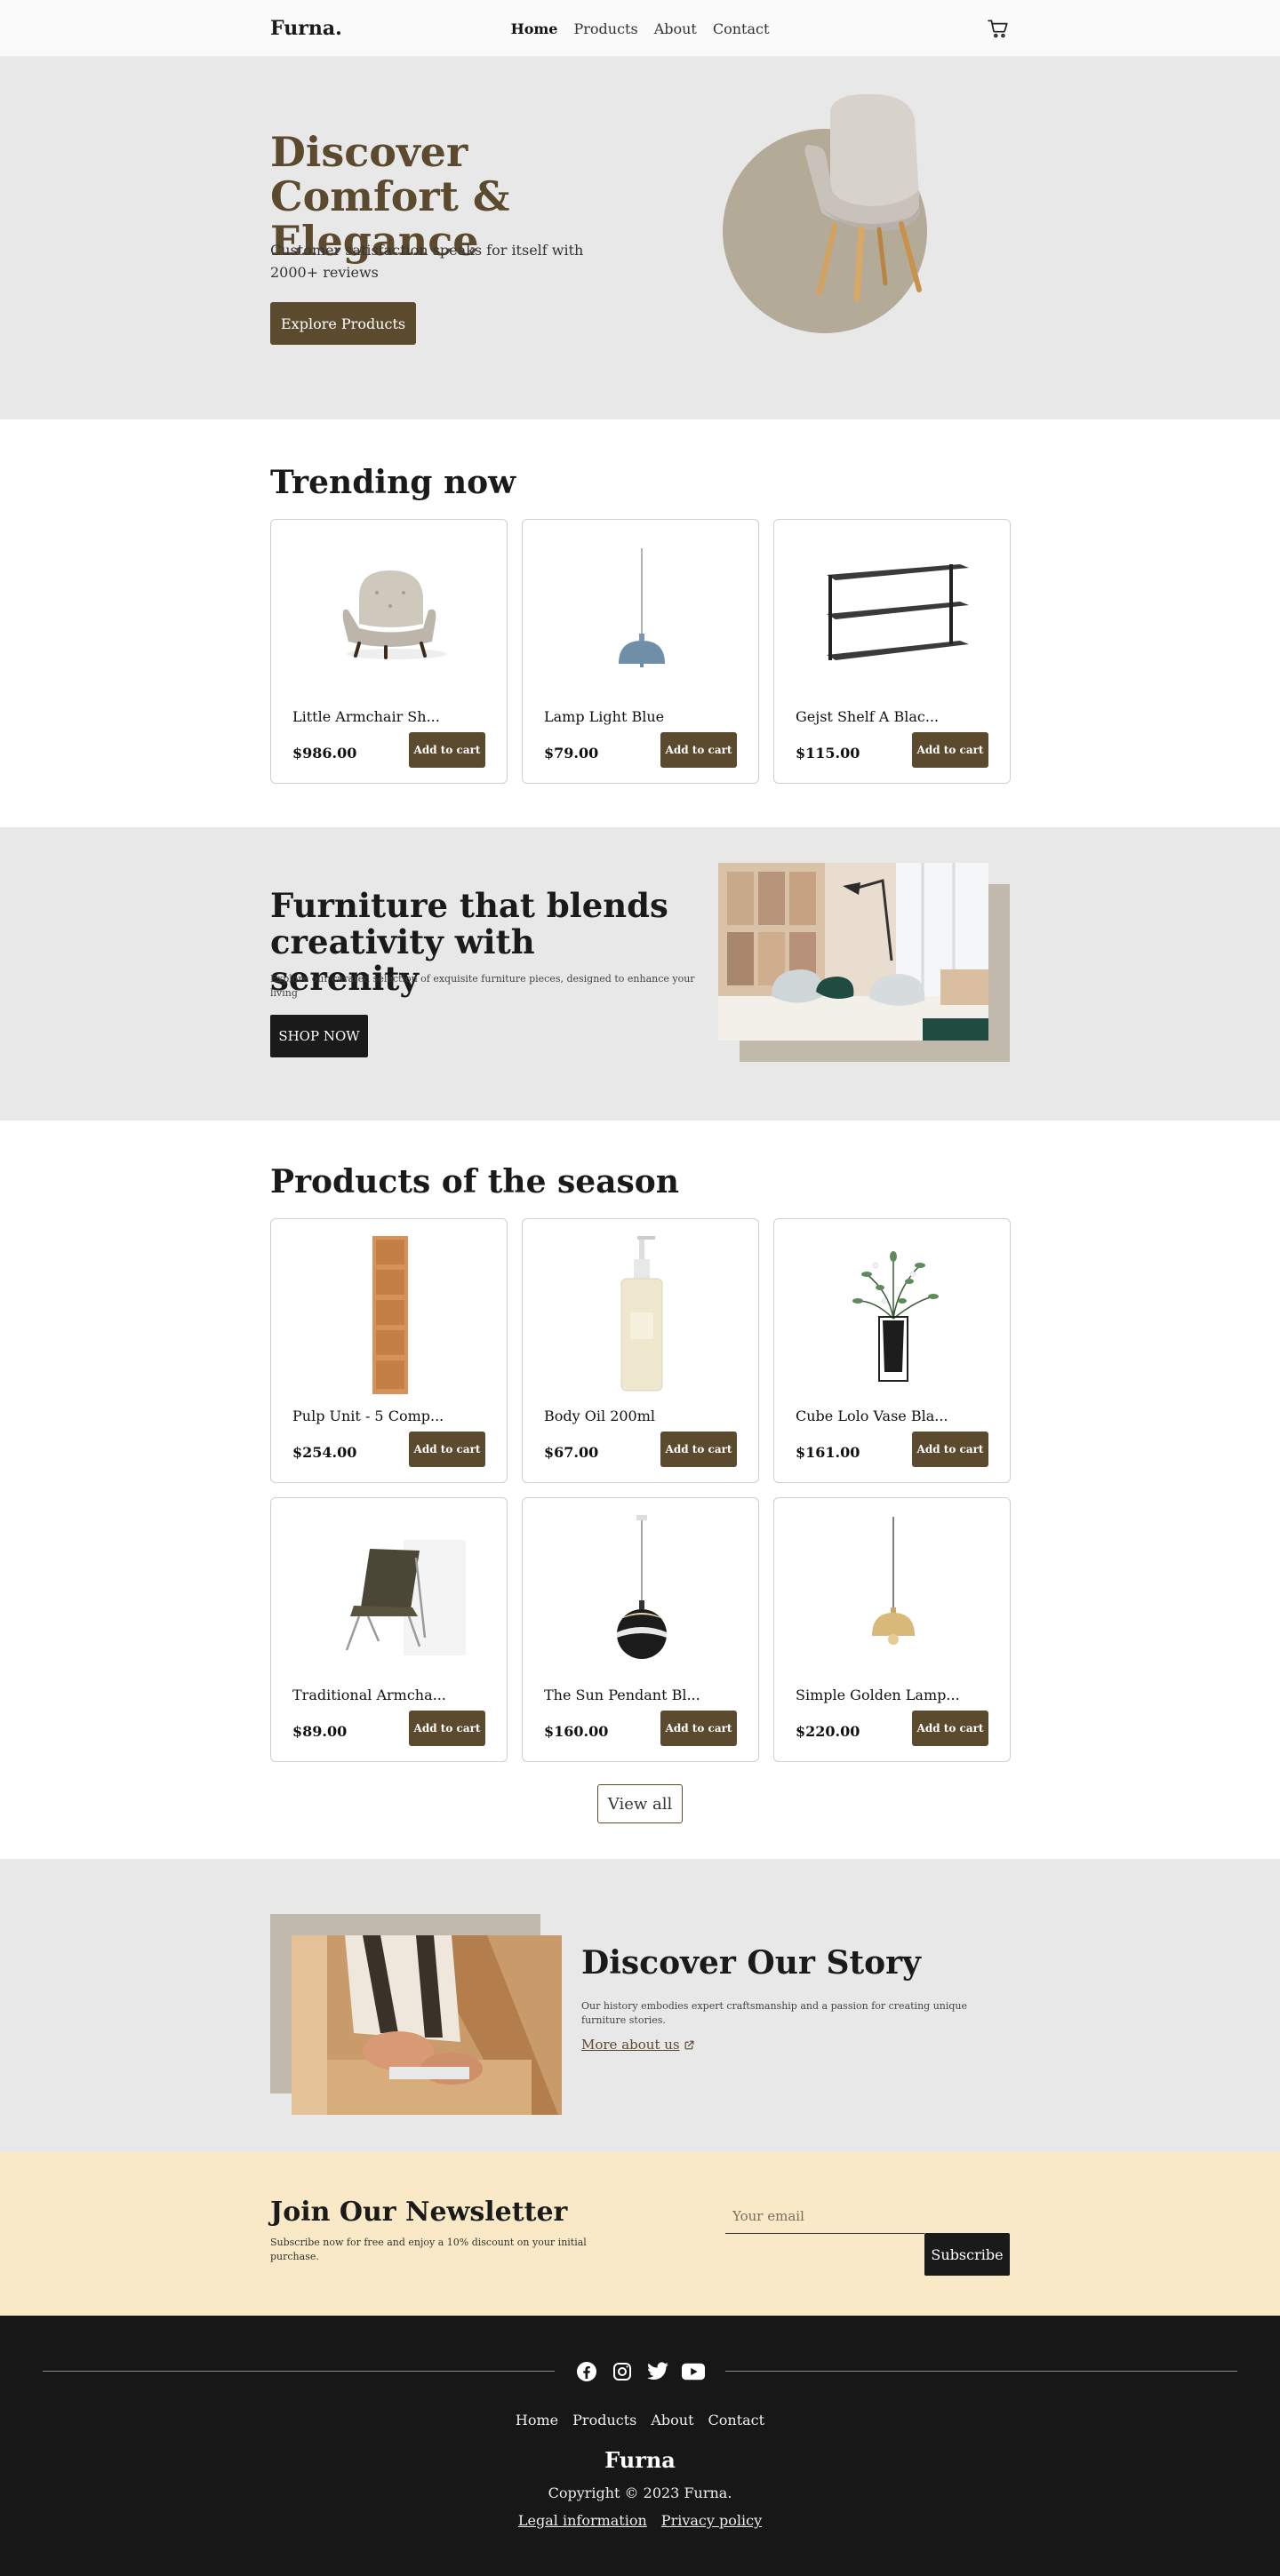 This screenshot has height=2576, width=1280. What do you see at coordinates (751, 1963) in the screenshot?
I see `story-title: Discover Our Story` at bounding box center [751, 1963].